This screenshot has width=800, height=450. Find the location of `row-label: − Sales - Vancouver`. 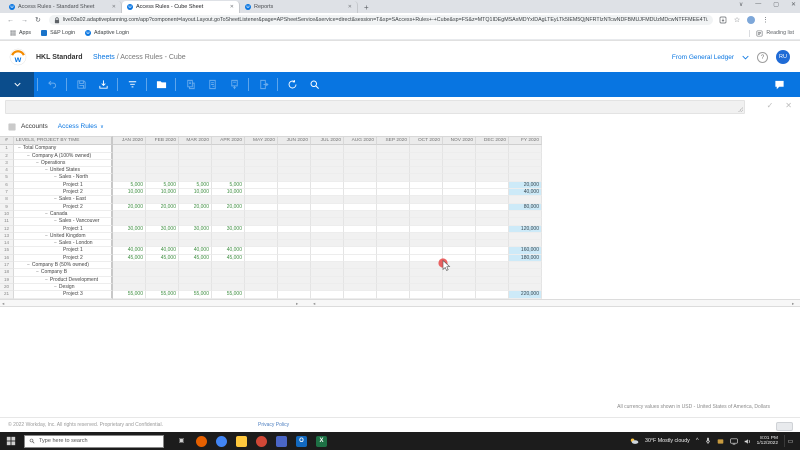

row-label: − Sales - Vancouver is located at coordinates (63, 222).